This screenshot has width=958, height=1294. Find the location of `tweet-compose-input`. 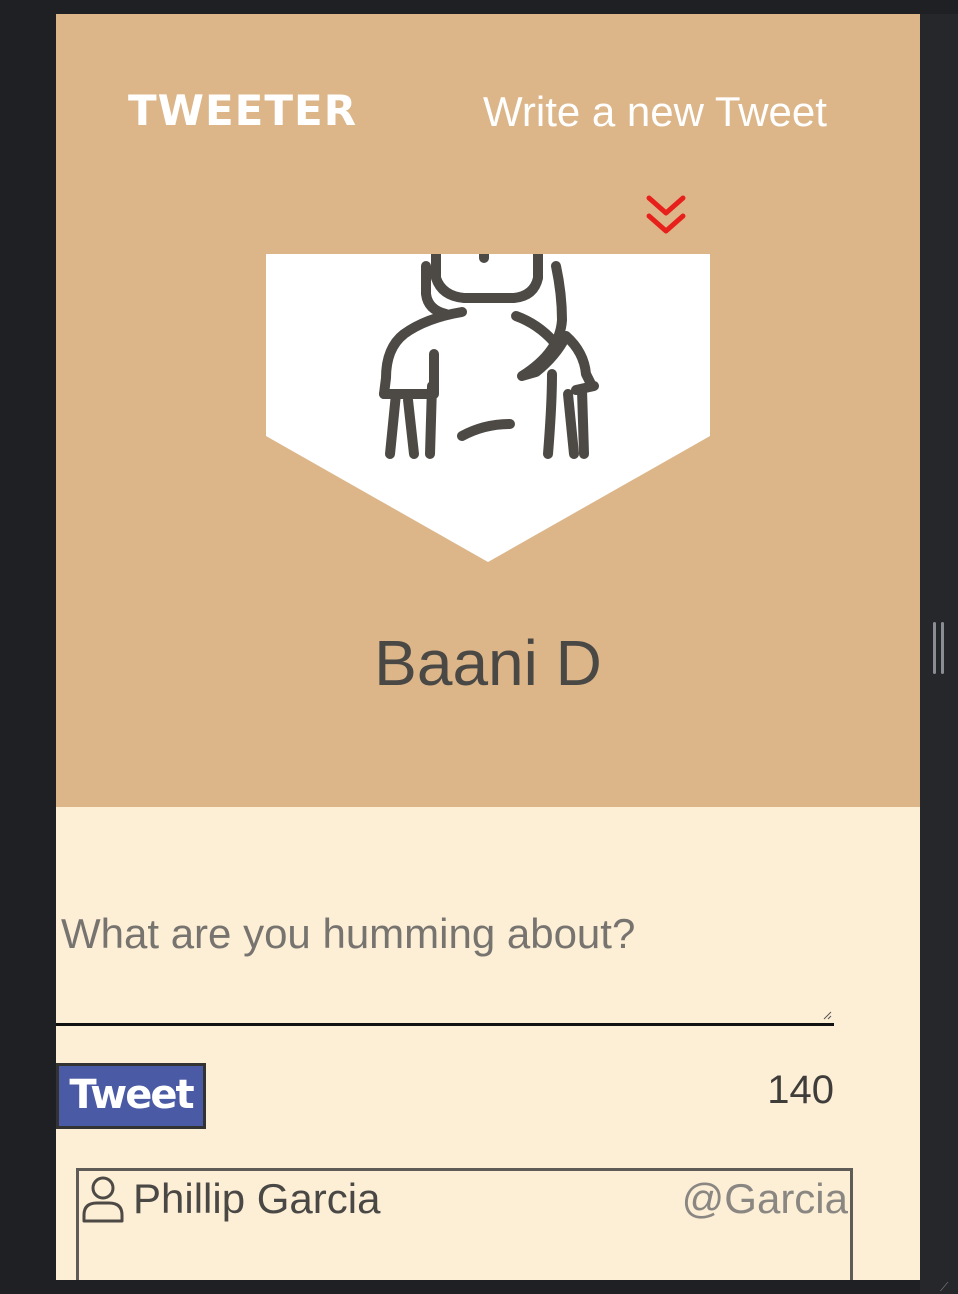

tweet-compose-input is located at coordinates (446, 969).